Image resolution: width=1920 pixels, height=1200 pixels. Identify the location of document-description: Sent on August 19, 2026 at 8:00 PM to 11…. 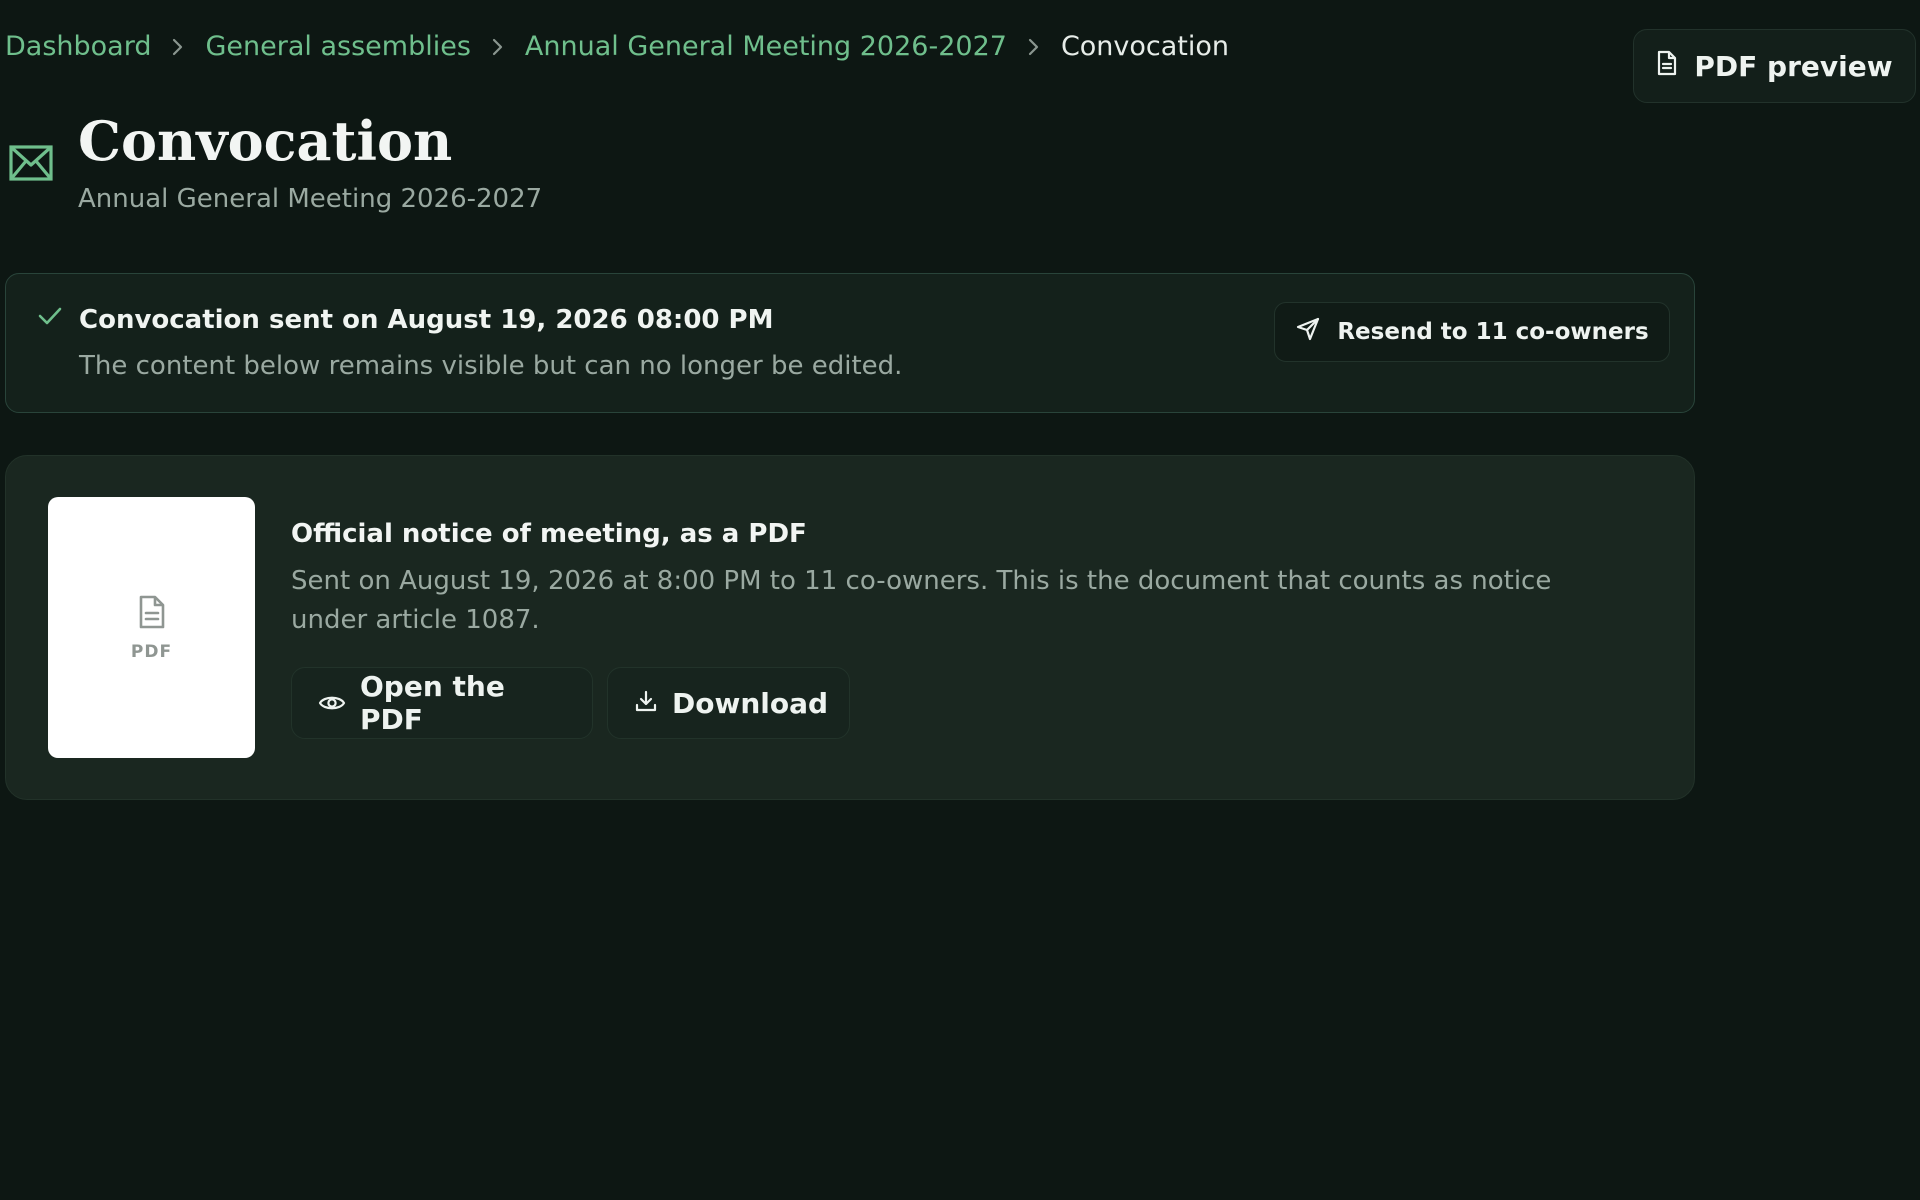
(921, 600).